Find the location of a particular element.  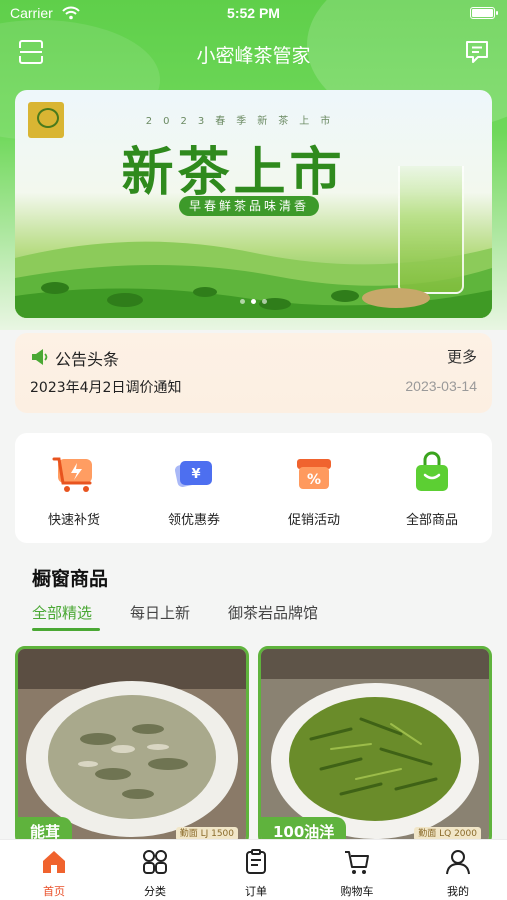

tabbar-label: 购物车 is located at coordinates (357, 891).